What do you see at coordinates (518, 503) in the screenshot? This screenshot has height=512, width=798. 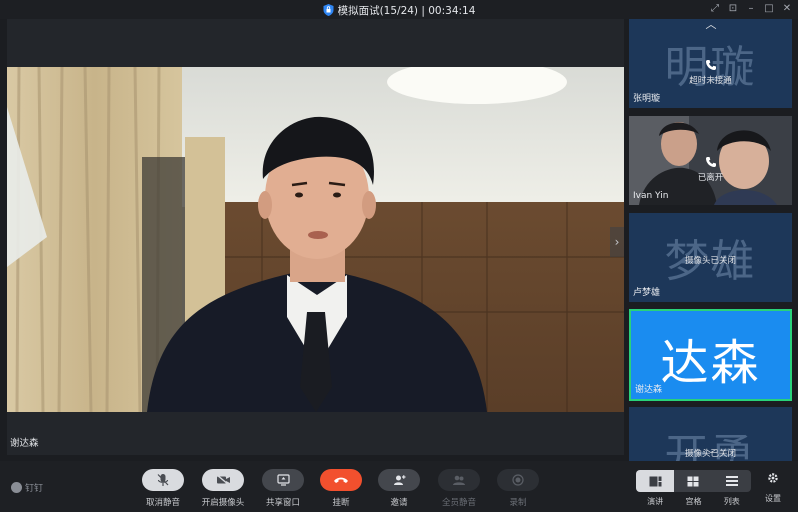 I see `record-label: 录制` at bounding box center [518, 503].